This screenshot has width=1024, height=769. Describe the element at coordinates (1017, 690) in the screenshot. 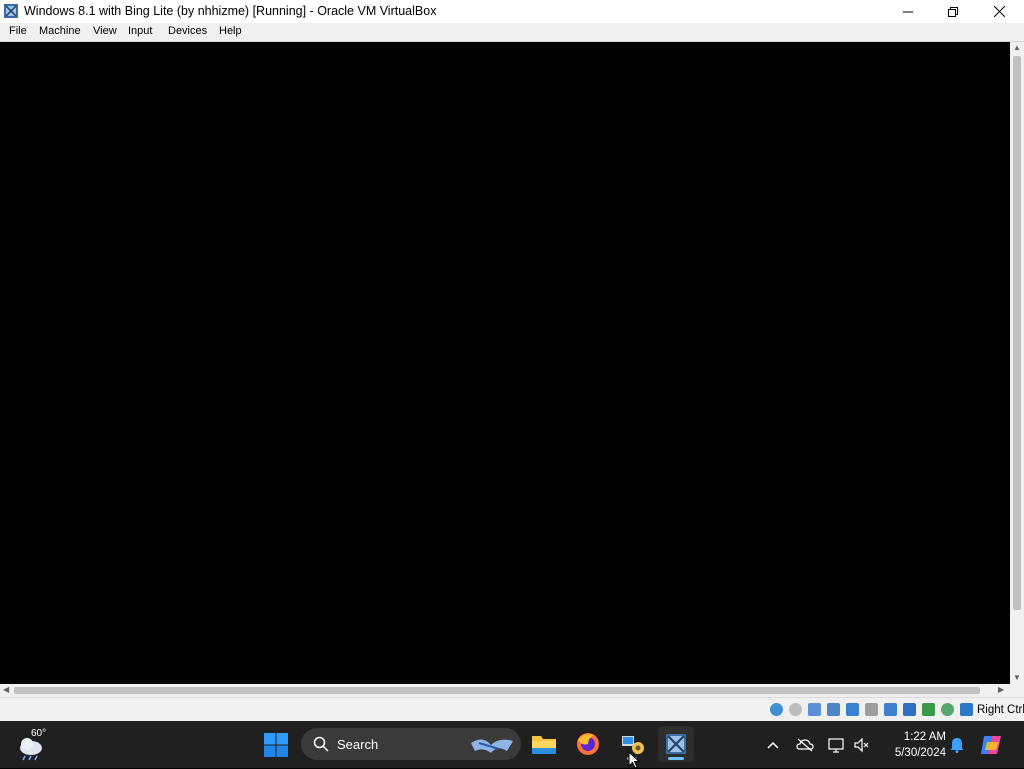

I see `scrollbar-corner` at that location.